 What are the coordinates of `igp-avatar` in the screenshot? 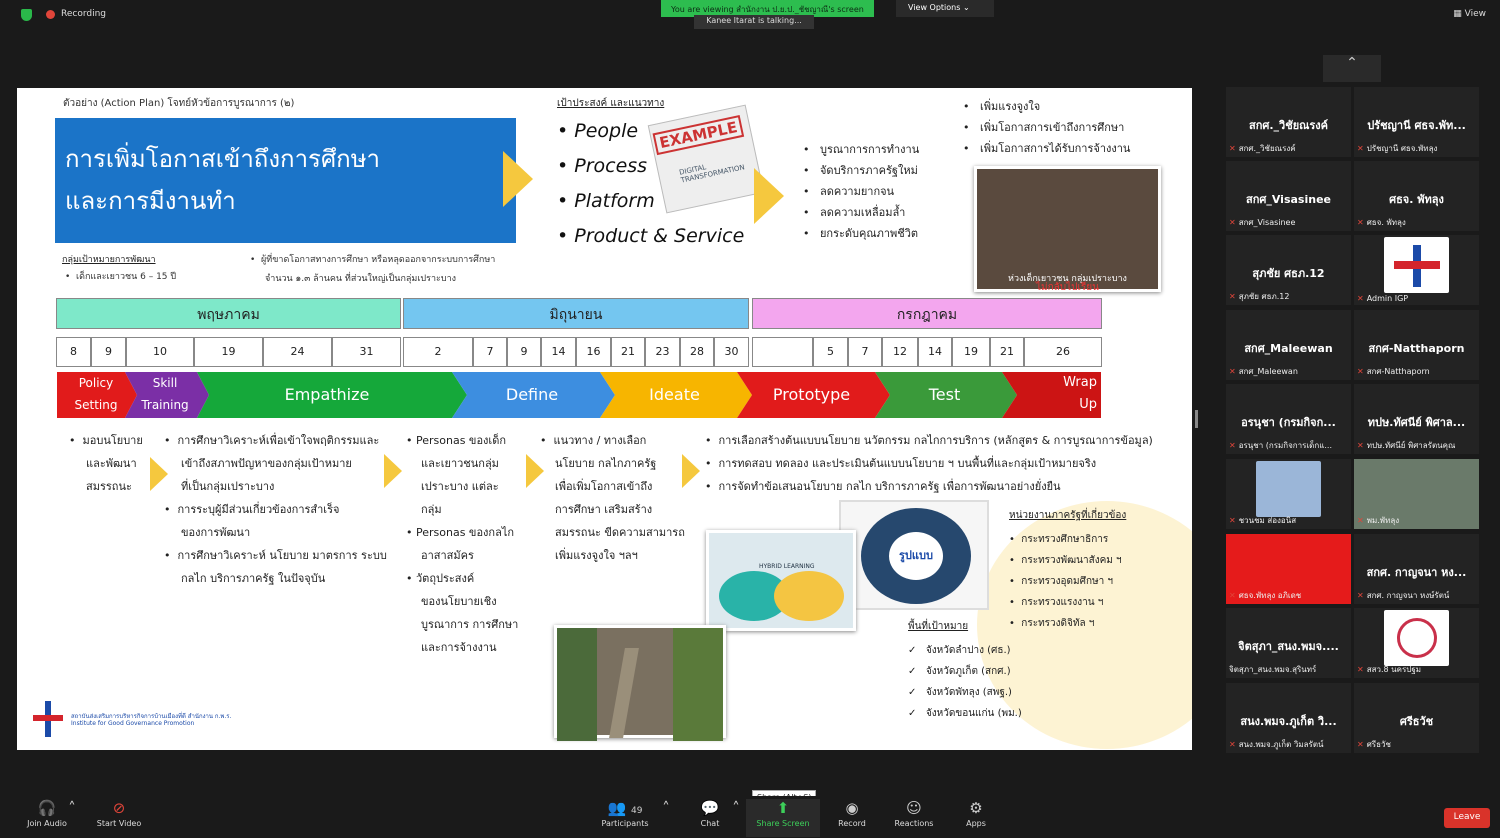 It's located at (1416, 265).